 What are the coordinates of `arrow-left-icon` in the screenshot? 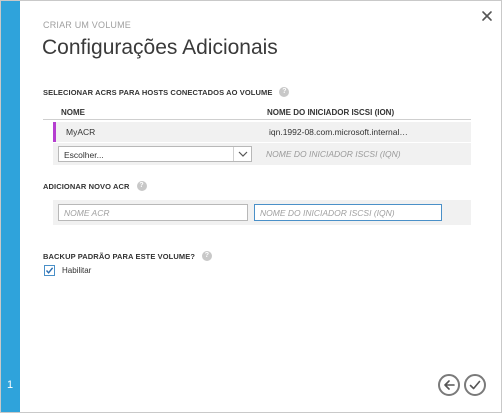 It's located at (449, 385).